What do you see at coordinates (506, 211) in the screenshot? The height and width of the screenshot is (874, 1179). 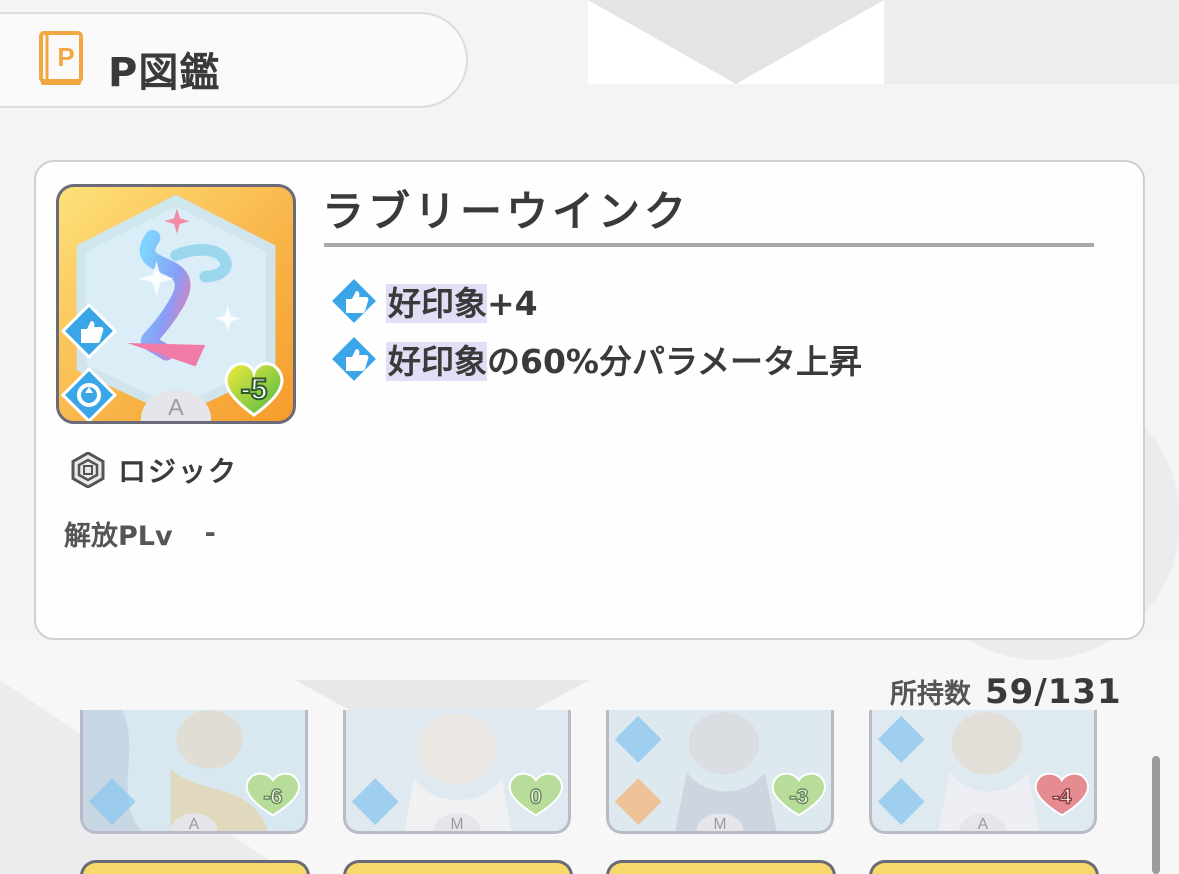 I see `card-name: ラブリーウインク` at bounding box center [506, 211].